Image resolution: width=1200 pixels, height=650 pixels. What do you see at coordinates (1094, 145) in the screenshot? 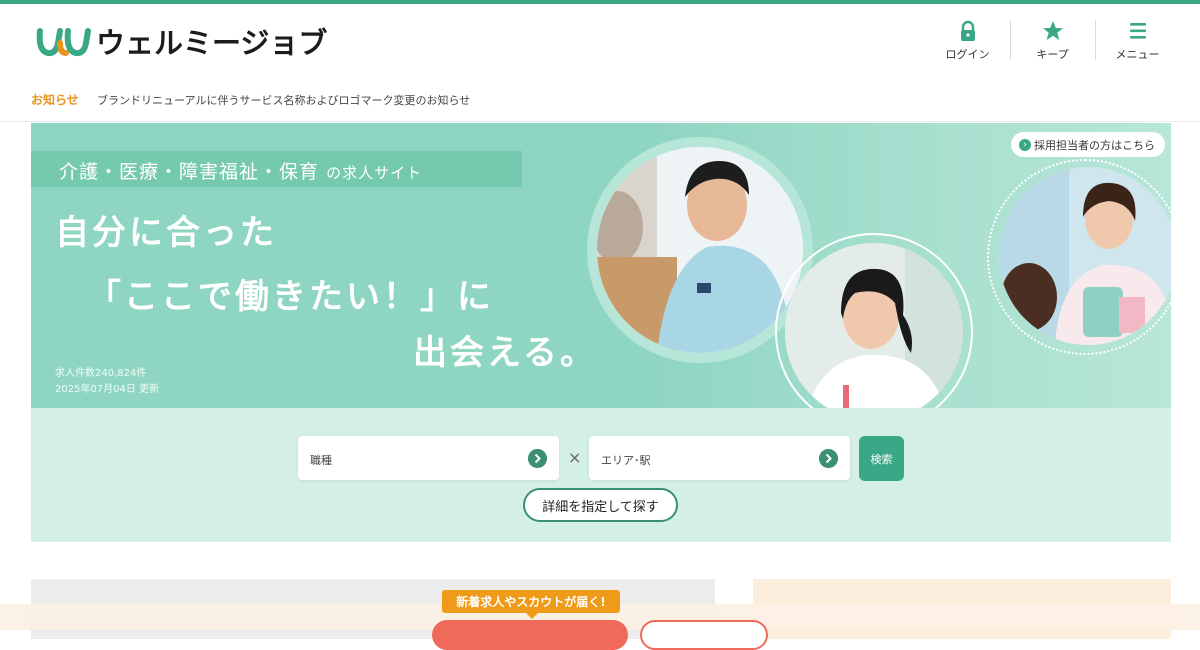
I see `recruiter-link-label: 採用担当者の方はこちら` at bounding box center [1094, 145].